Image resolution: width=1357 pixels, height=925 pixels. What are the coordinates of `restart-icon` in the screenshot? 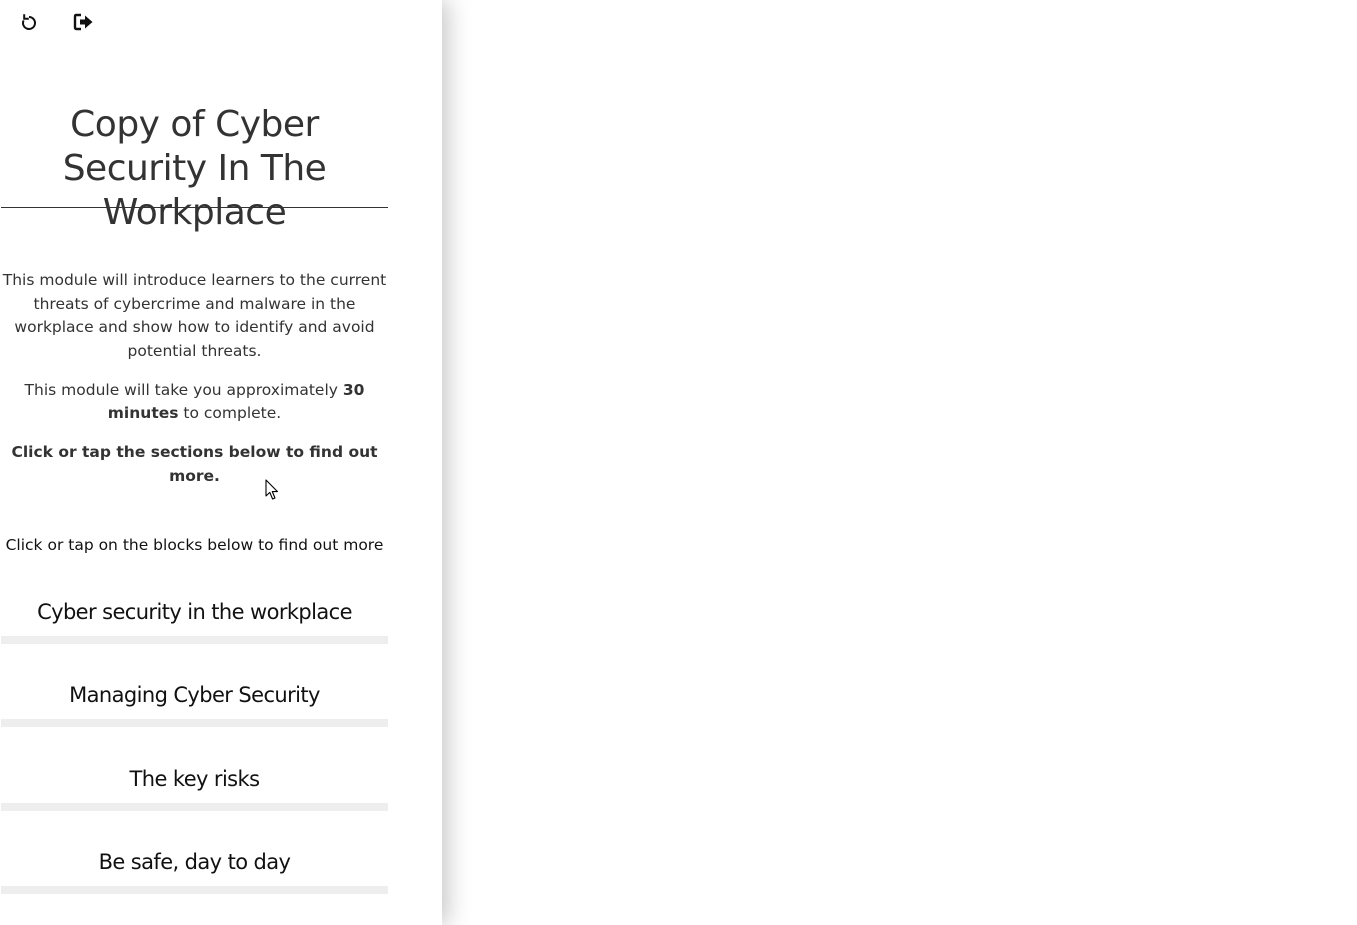 It's located at (29, 22).